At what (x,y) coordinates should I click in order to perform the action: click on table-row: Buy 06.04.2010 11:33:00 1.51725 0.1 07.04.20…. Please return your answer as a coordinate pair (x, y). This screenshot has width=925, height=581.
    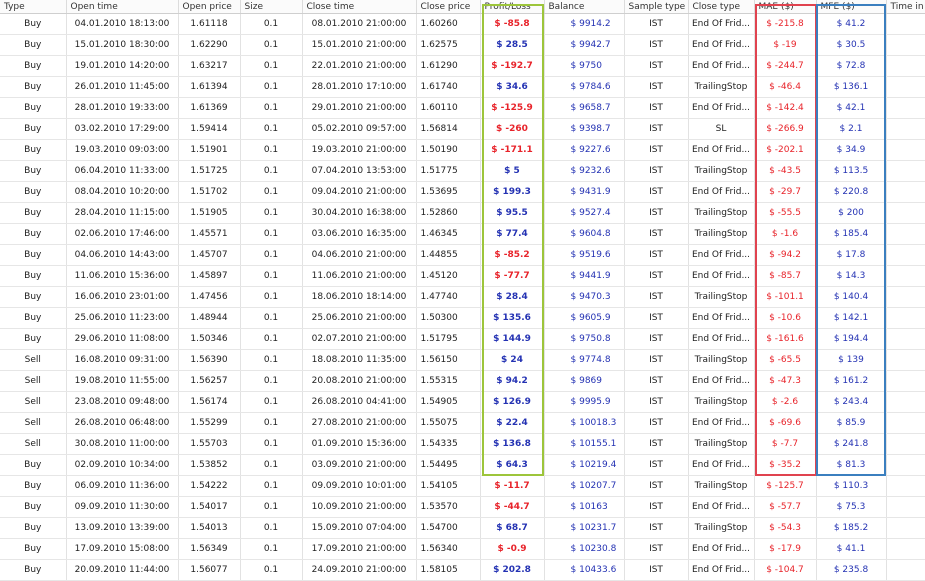
    Looking at the image, I should click on (462, 171).